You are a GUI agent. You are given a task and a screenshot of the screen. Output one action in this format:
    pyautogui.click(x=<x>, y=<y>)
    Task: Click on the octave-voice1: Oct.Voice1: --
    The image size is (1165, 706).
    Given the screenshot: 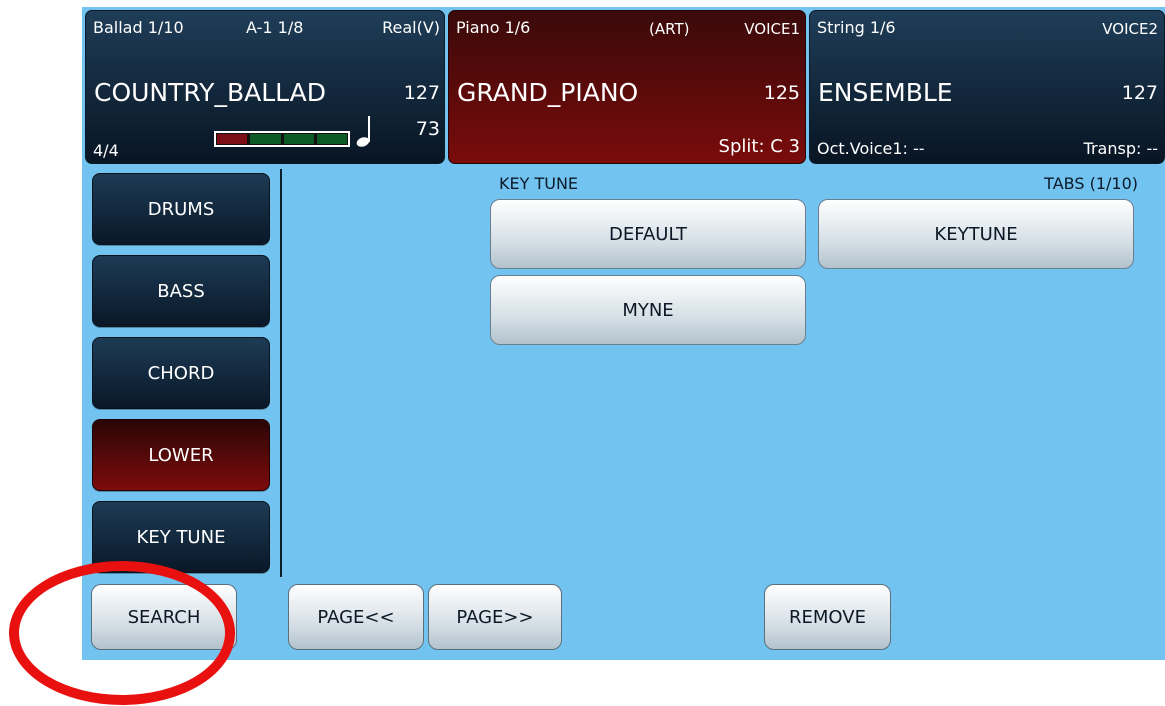 What is the action you would take?
    pyautogui.click(x=871, y=148)
    